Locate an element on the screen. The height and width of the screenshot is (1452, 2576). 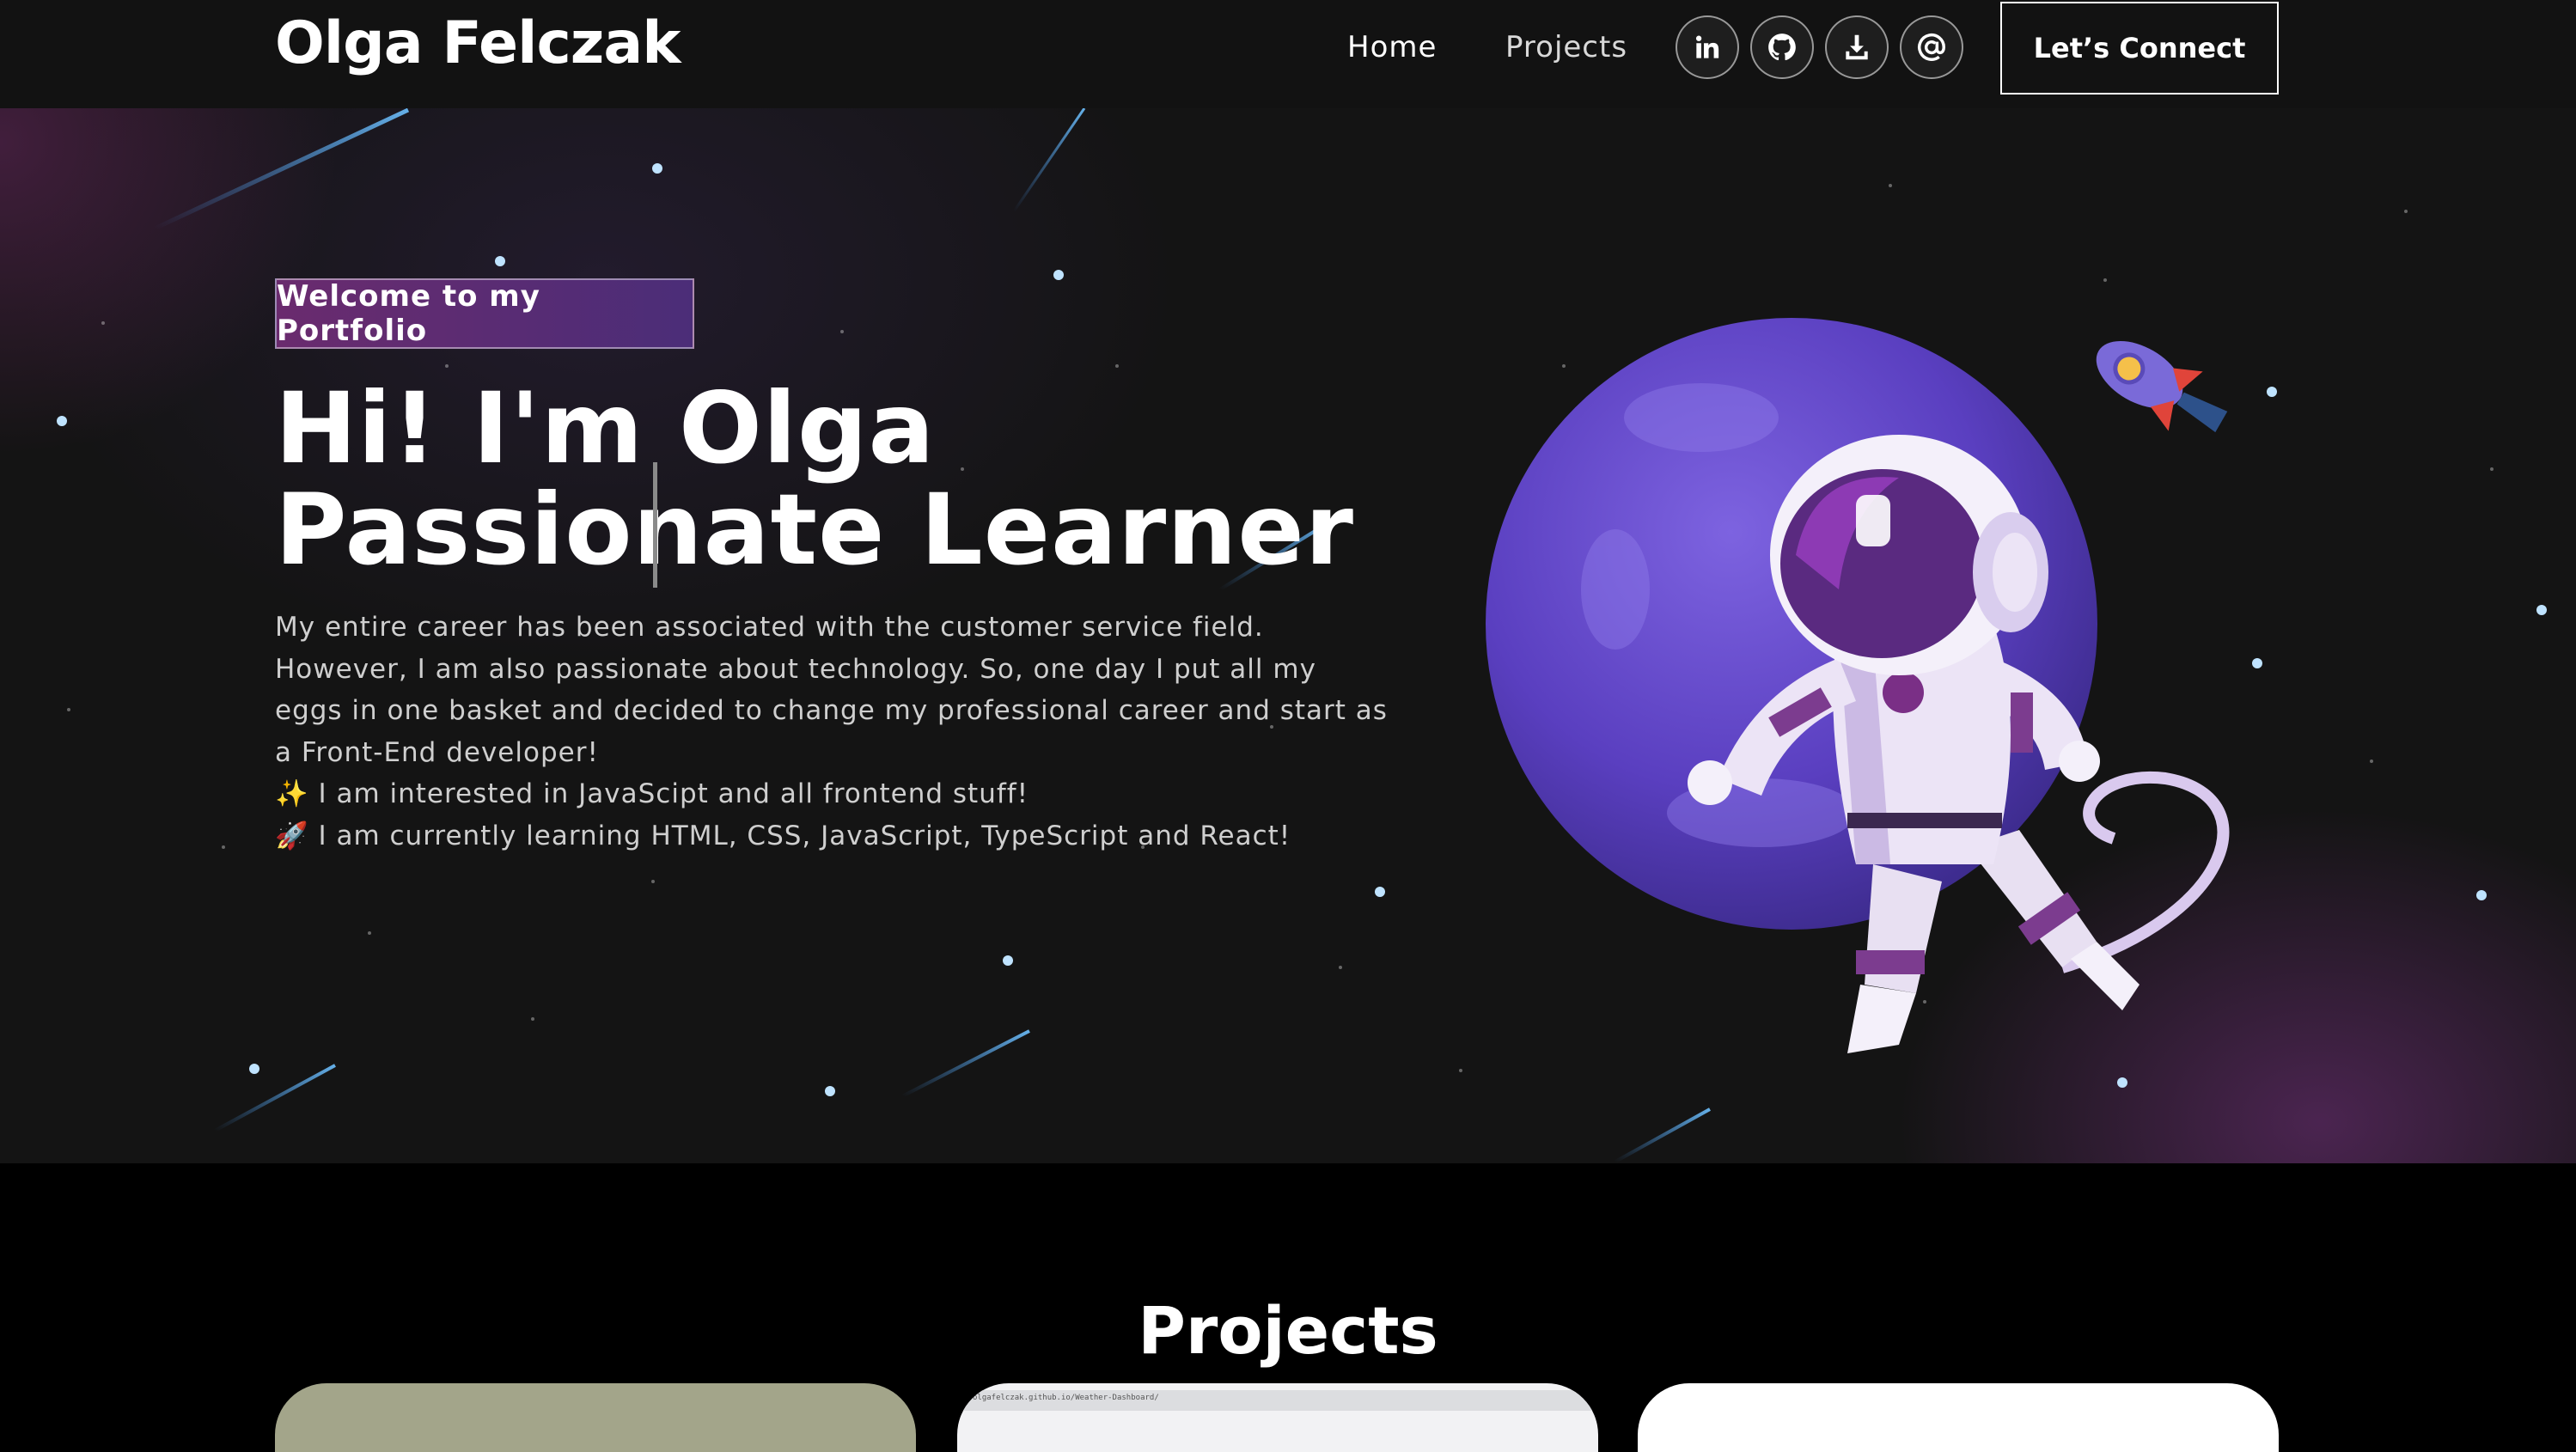
navbar: Olga Felczak Home Projects Let’s Connect is located at coordinates (1288, 54).